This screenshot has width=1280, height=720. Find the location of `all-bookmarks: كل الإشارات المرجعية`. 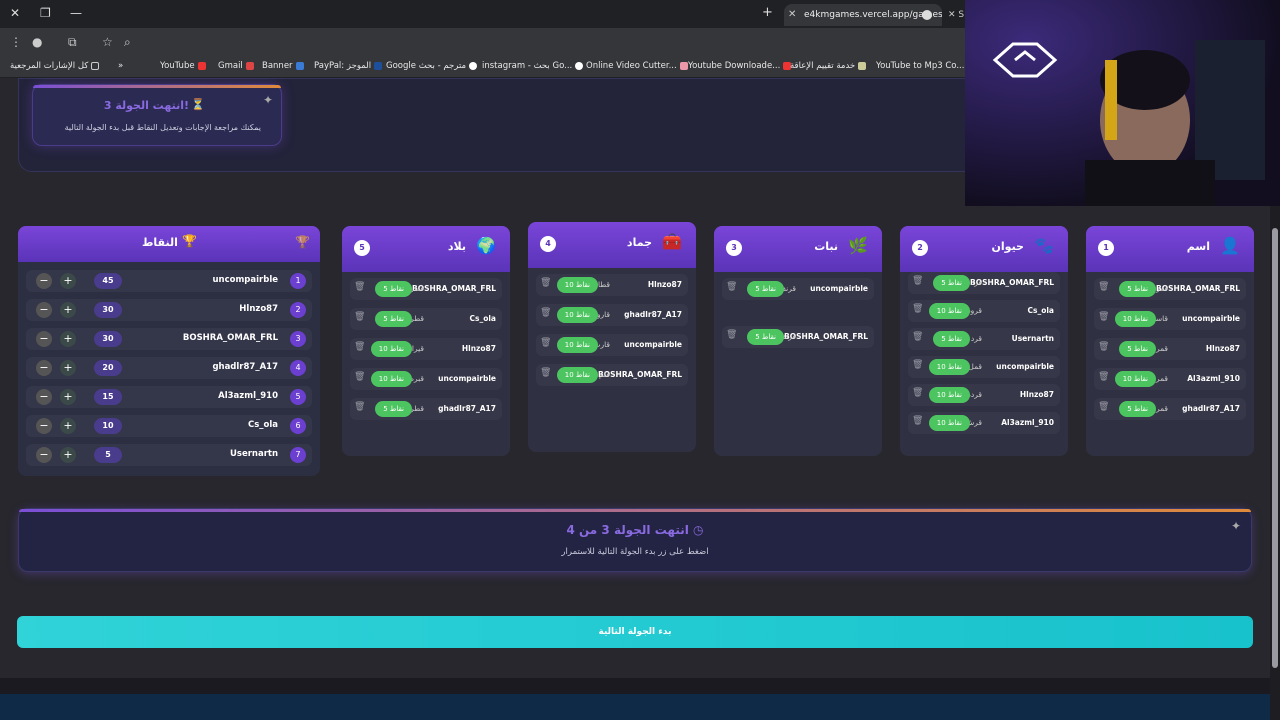

all-bookmarks: كل الإشارات المرجعية is located at coordinates (55, 66).